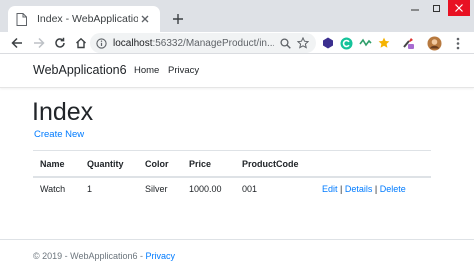 The width and height of the screenshot is (474, 277). Describe the element at coordinates (237, 16) in the screenshot. I see `browser-tabstrip: Index - WebApplication6` at that location.